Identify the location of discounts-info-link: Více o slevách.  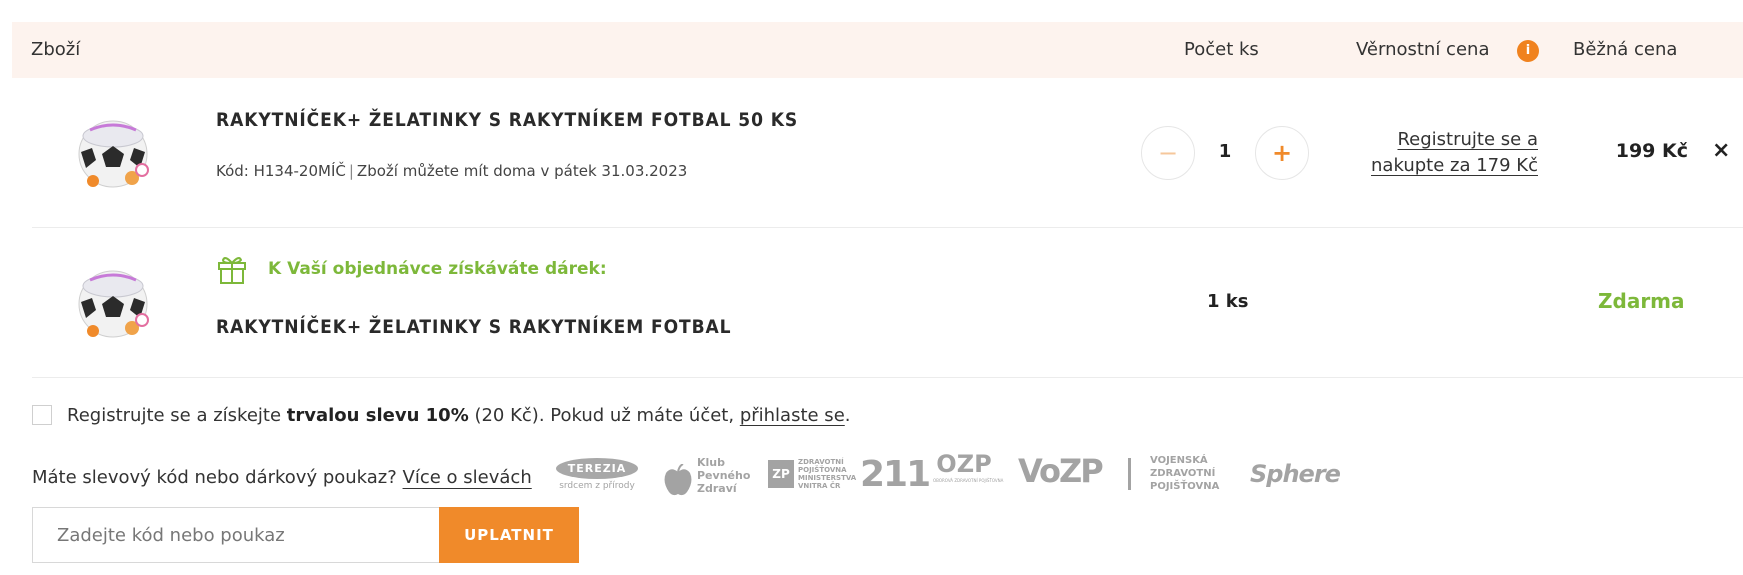
(467, 477).